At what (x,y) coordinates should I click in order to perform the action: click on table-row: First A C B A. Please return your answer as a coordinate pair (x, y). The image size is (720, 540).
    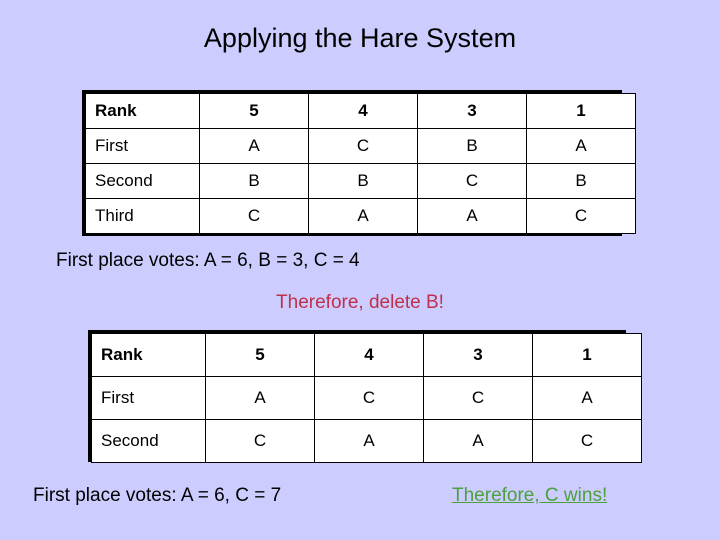
    Looking at the image, I should click on (360, 146).